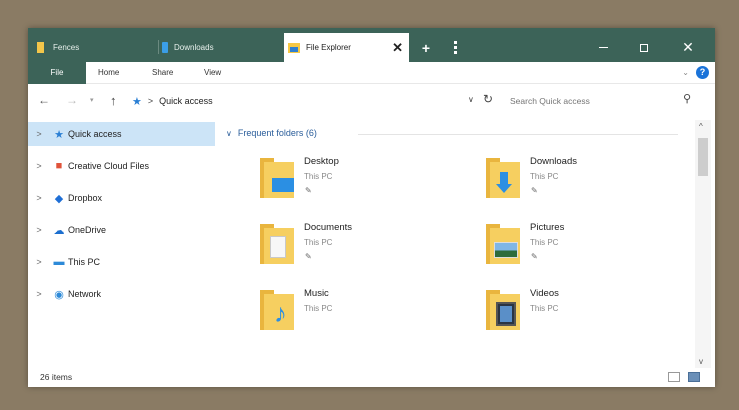 The height and width of the screenshot is (410, 739). Describe the element at coordinates (59, 230) in the screenshot. I see `cloud-icon: ☁` at that location.